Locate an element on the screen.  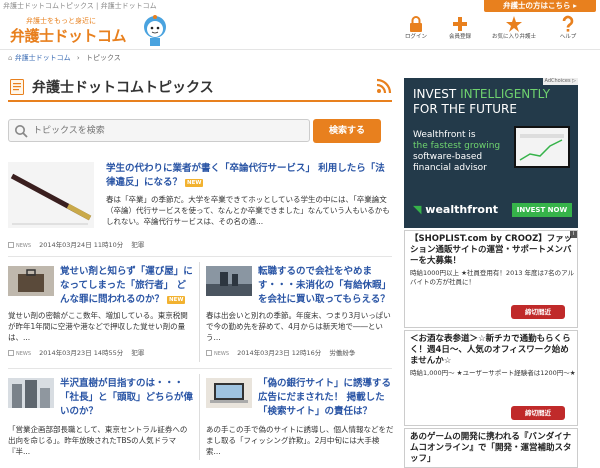
rss-icon is located at coordinates (384, 86).